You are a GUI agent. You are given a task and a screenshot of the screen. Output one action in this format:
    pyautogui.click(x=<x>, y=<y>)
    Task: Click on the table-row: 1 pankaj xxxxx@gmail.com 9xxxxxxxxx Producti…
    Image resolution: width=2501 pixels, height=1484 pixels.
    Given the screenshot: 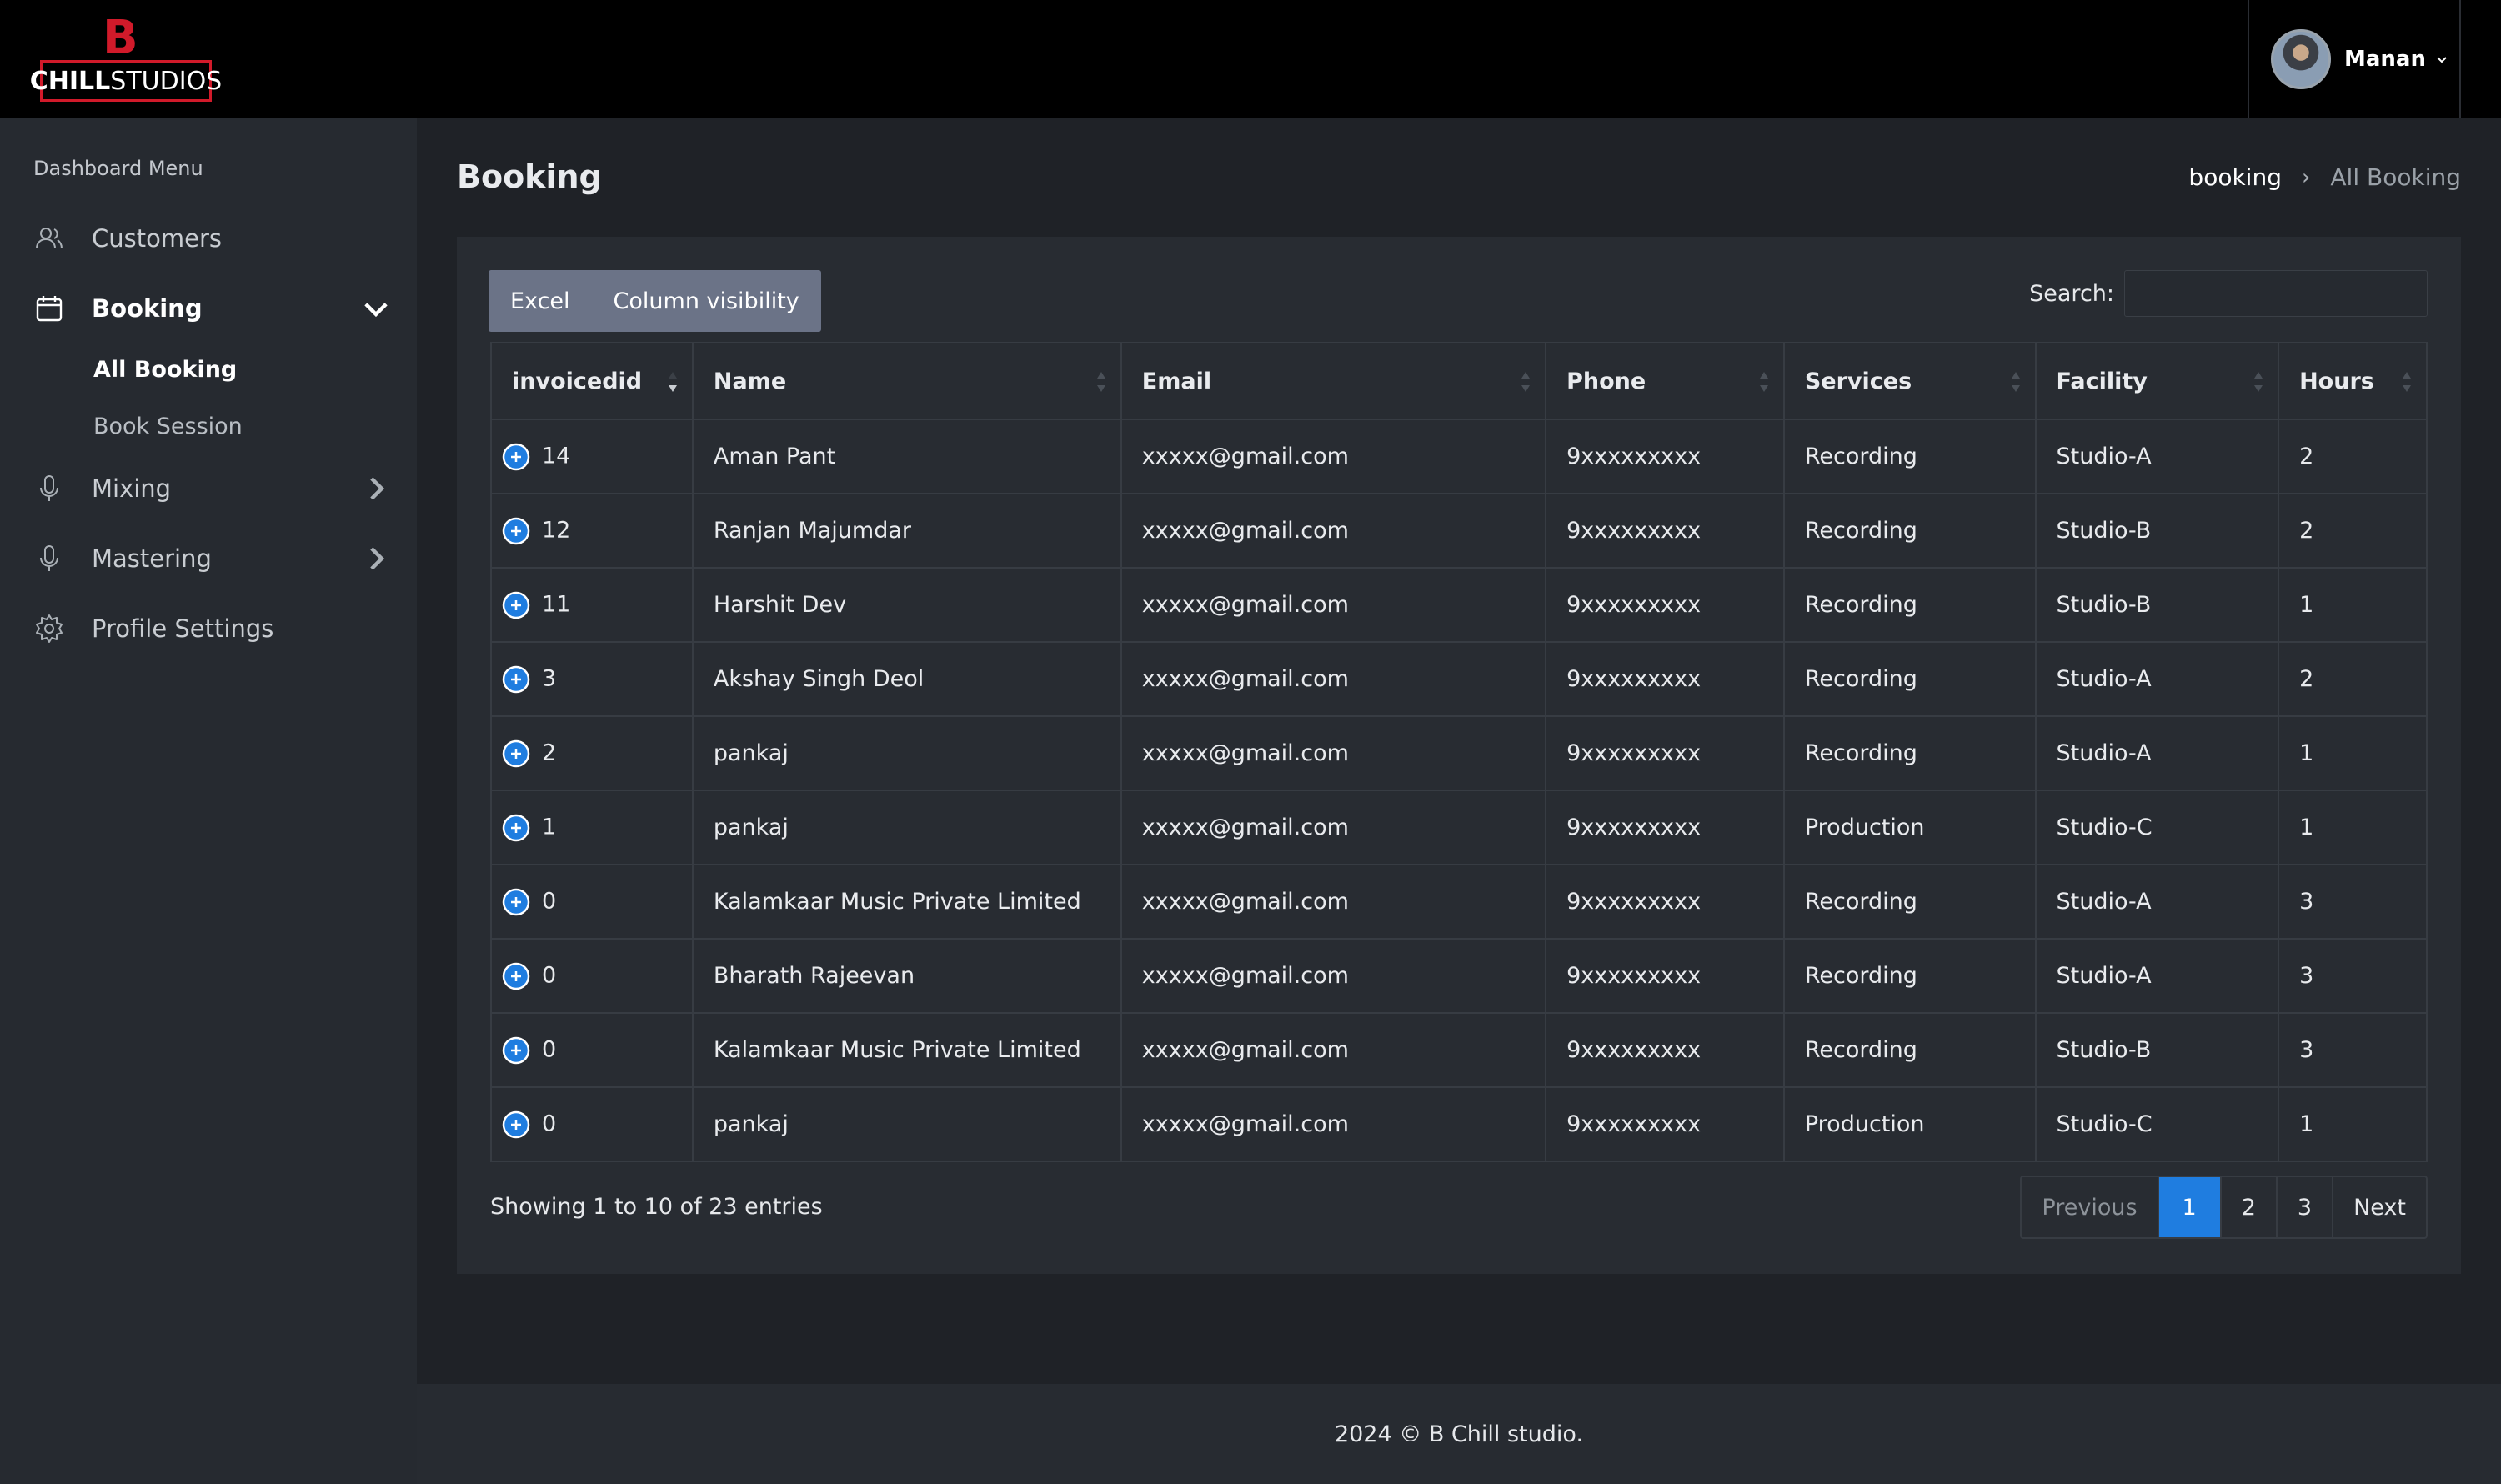 What is the action you would take?
    pyautogui.click(x=1459, y=827)
    